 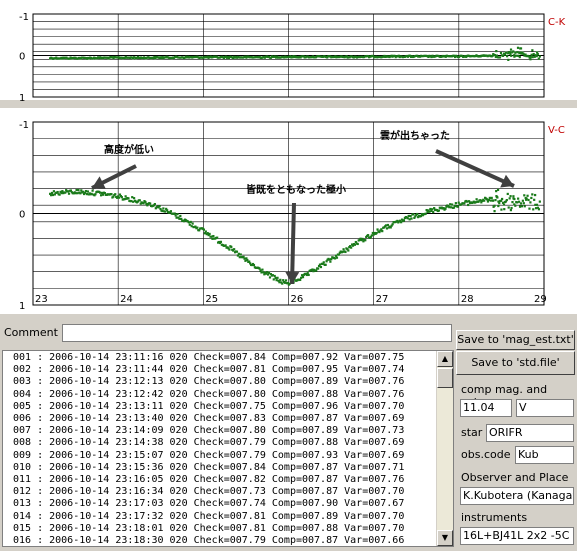 What do you see at coordinates (486, 408) in the screenshot?
I see `comp-mag-input: 11.04` at bounding box center [486, 408].